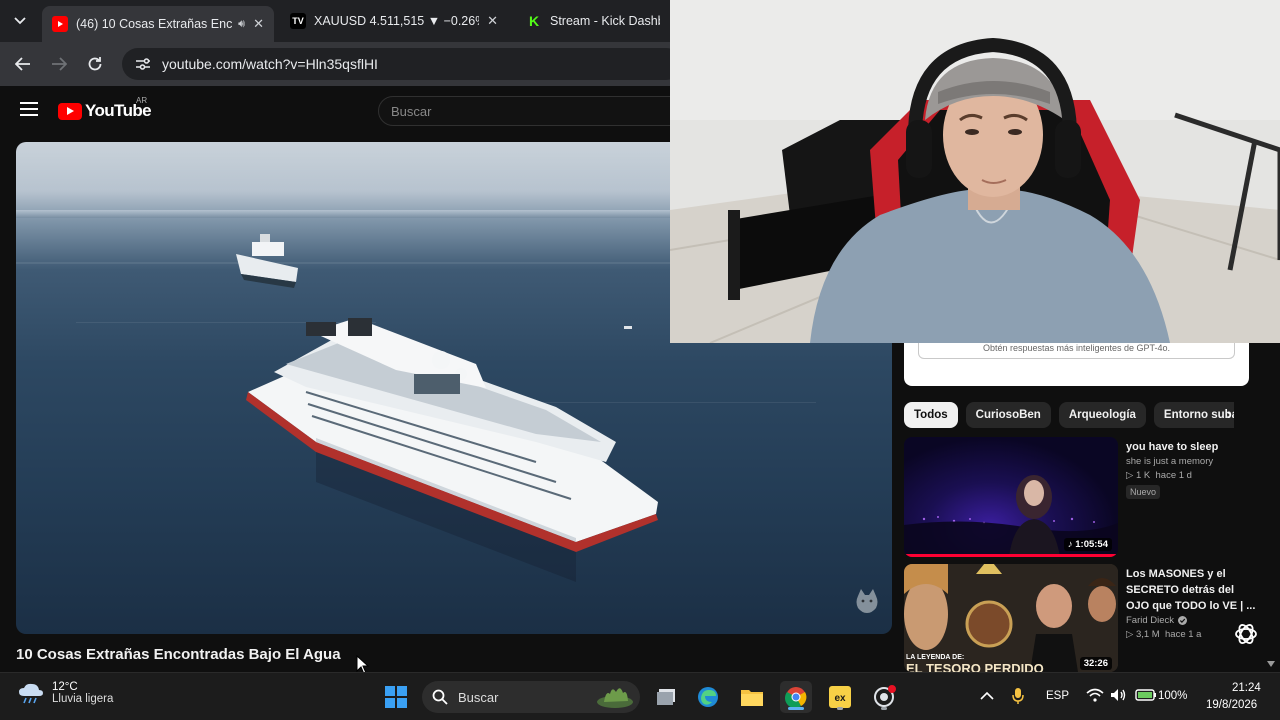 Image resolution: width=1280 pixels, height=720 pixels. I want to click on clock-time: 21:24, so click(1246, 688).